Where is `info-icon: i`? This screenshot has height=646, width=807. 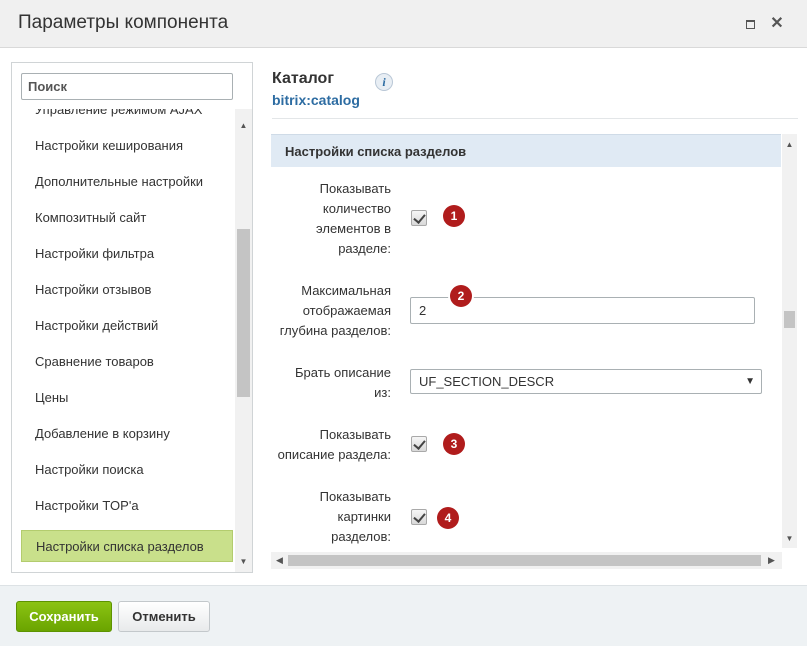 info-icon: i is located at coordinates (384, 82).